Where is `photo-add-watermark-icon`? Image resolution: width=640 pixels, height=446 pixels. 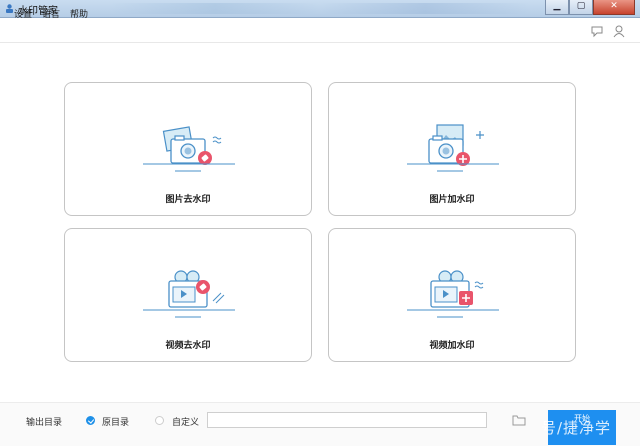 photo-add-watermark-icon is located at coordinates (453, 148).